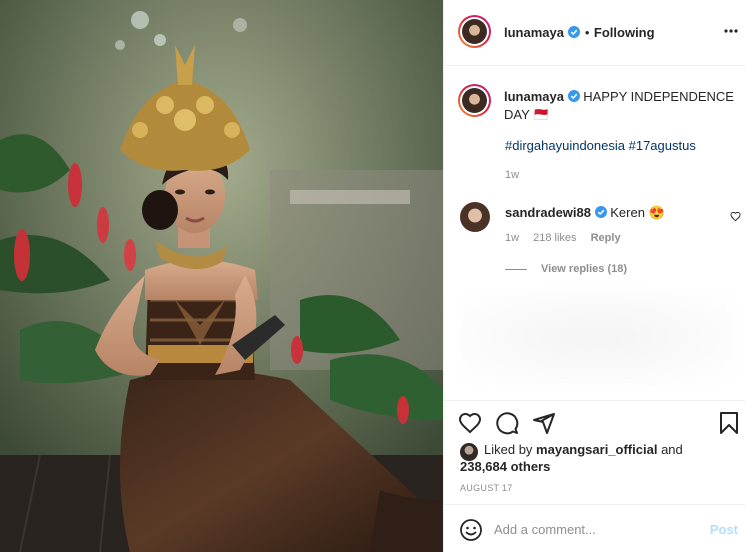 This screenshot has height=552, width=745. What do you see at coordinates (470, 423) in the screenshot?
I see `heart-icon` at bounding box center [470, 423].